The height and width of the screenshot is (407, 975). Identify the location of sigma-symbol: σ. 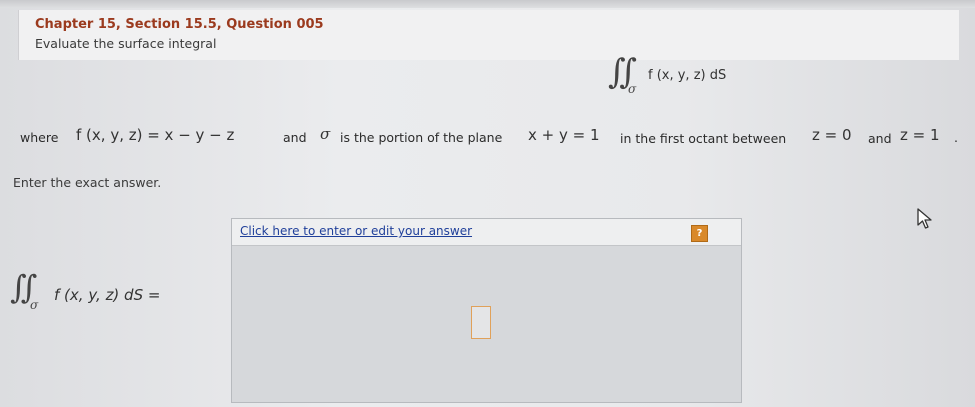
(325, 134).